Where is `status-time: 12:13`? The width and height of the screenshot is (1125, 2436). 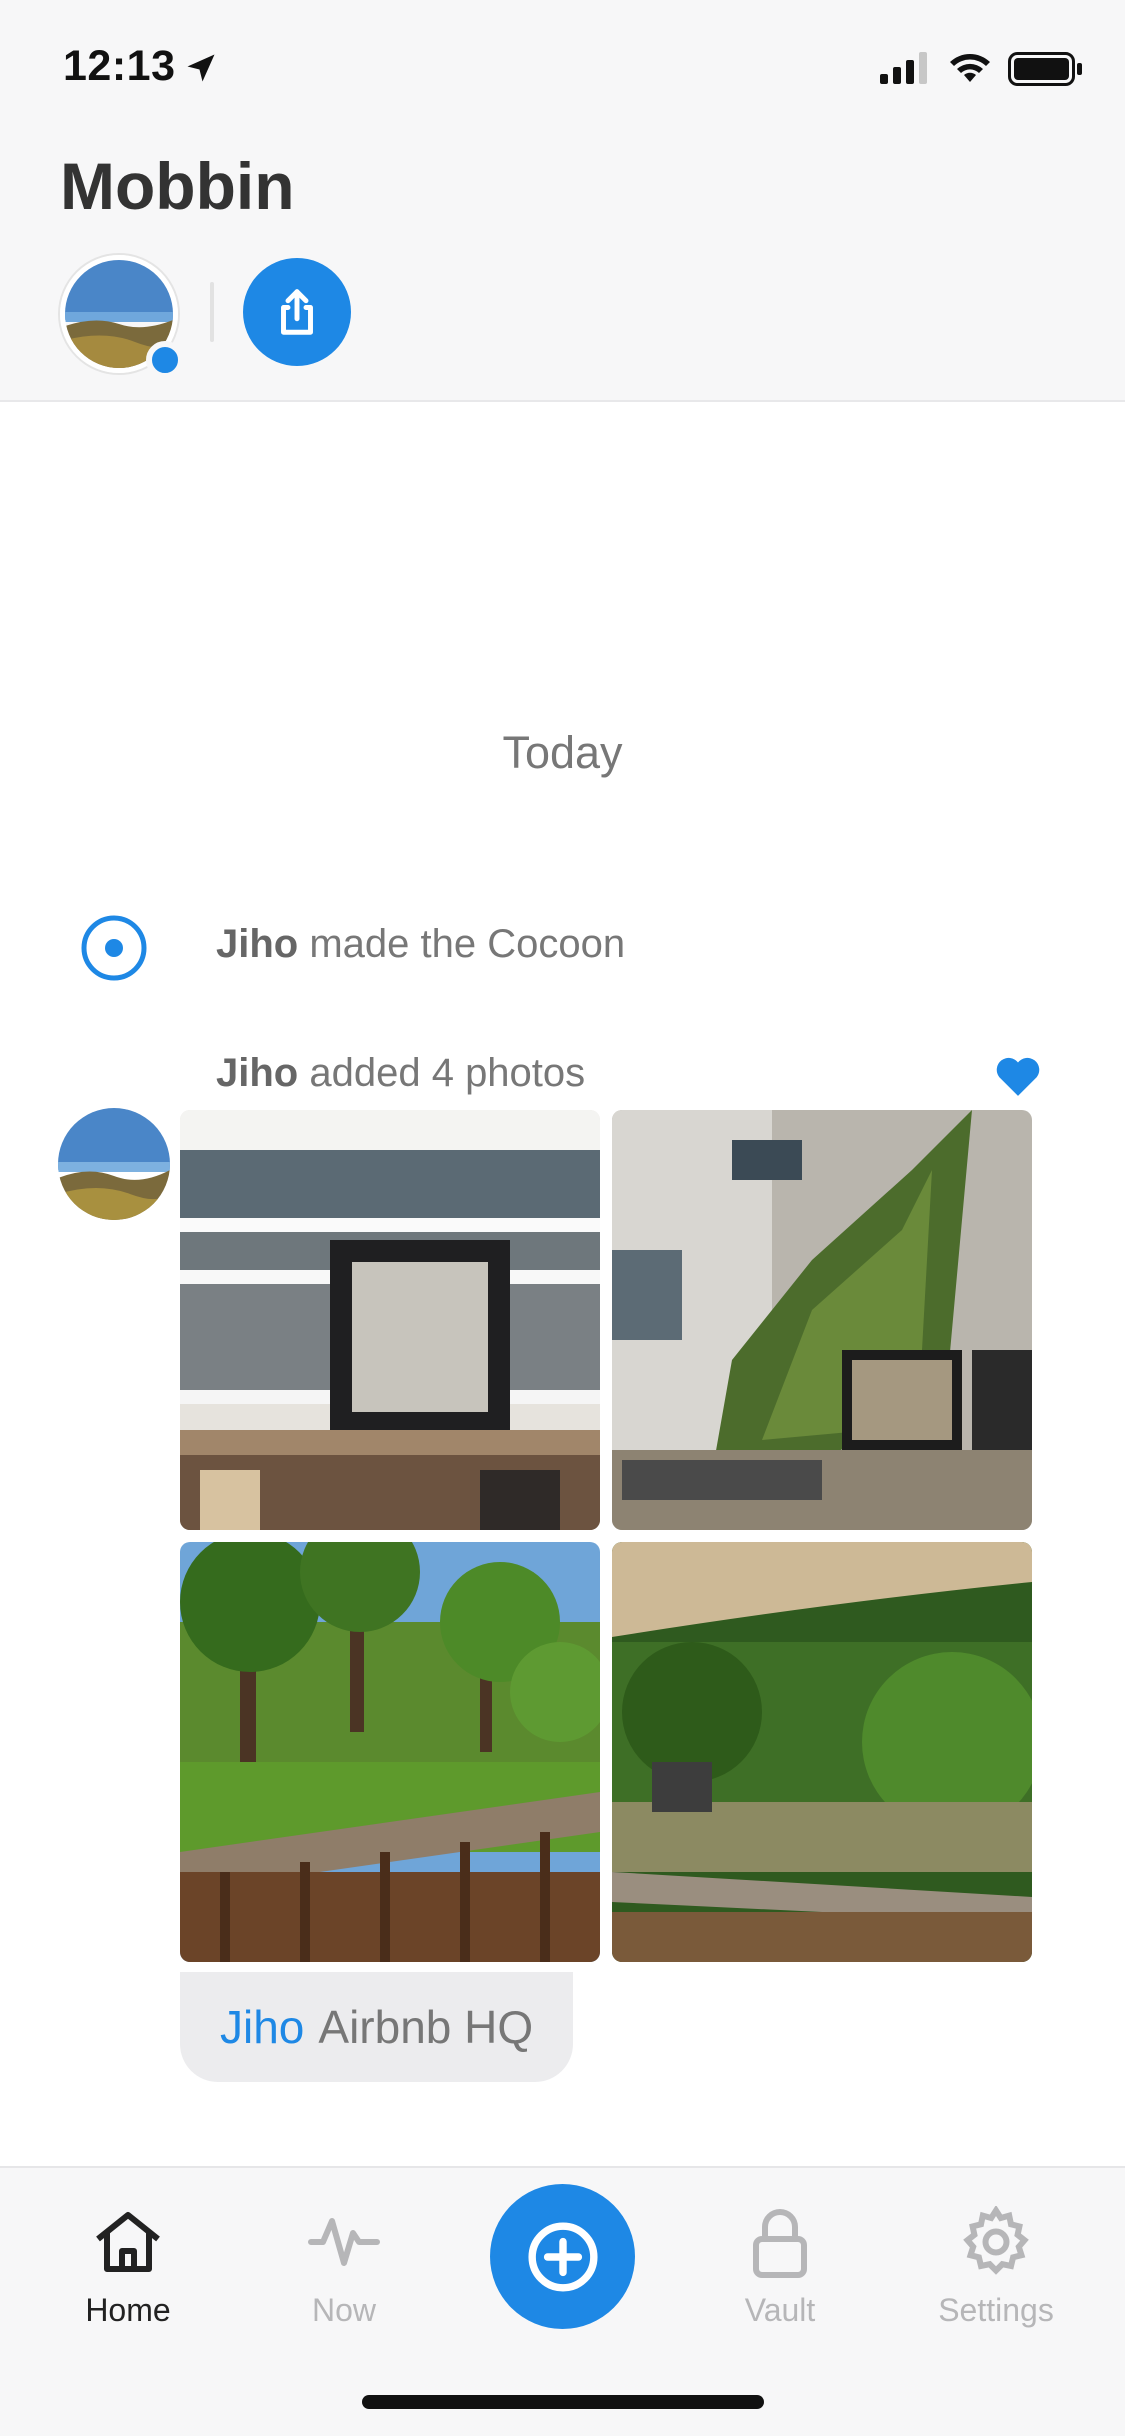 status-time: 12:13 is located at coordinates (119, 66).